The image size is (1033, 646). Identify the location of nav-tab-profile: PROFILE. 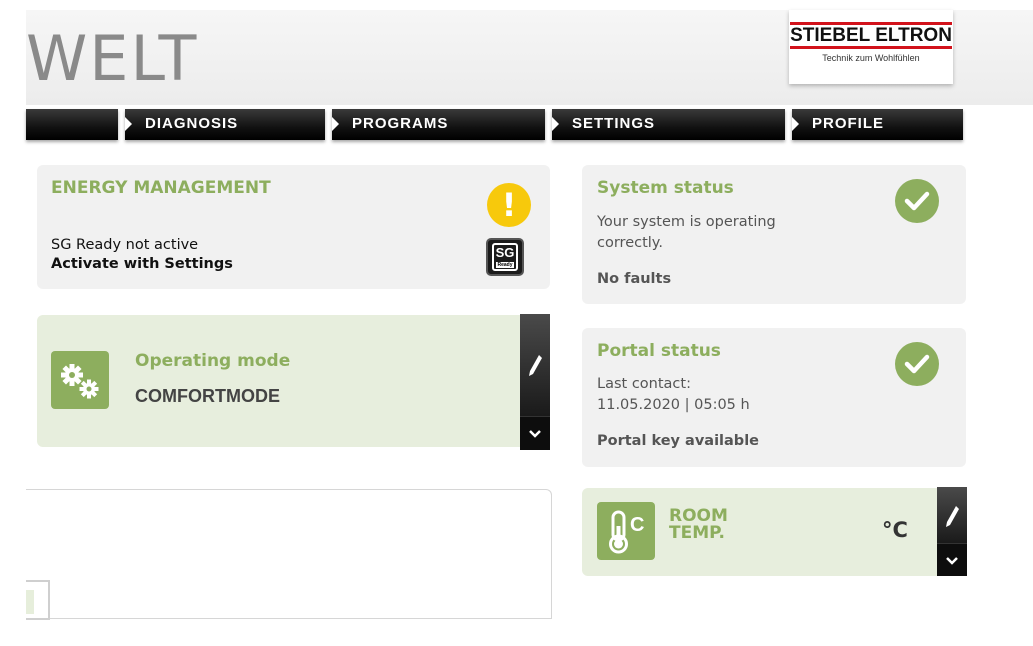
(877, 124).